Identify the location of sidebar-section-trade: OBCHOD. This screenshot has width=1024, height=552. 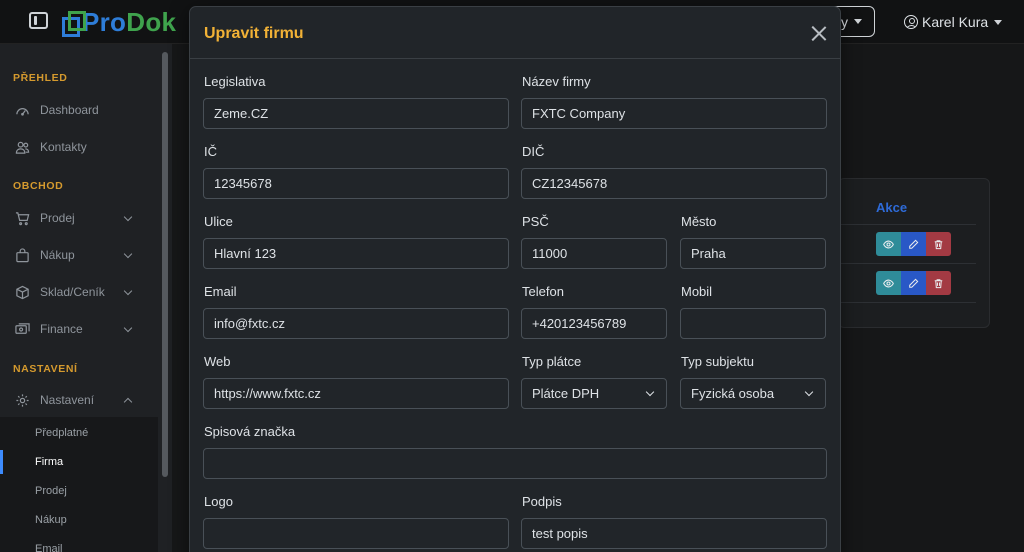
(38, 186).